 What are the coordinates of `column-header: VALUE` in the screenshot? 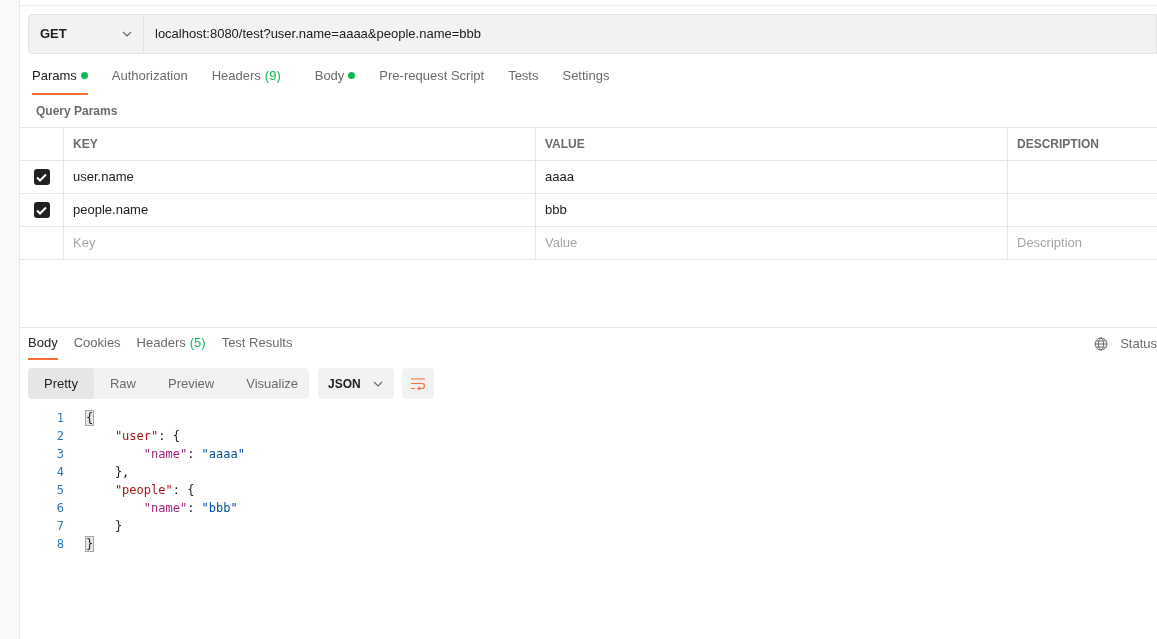 It's located at (565, 144).